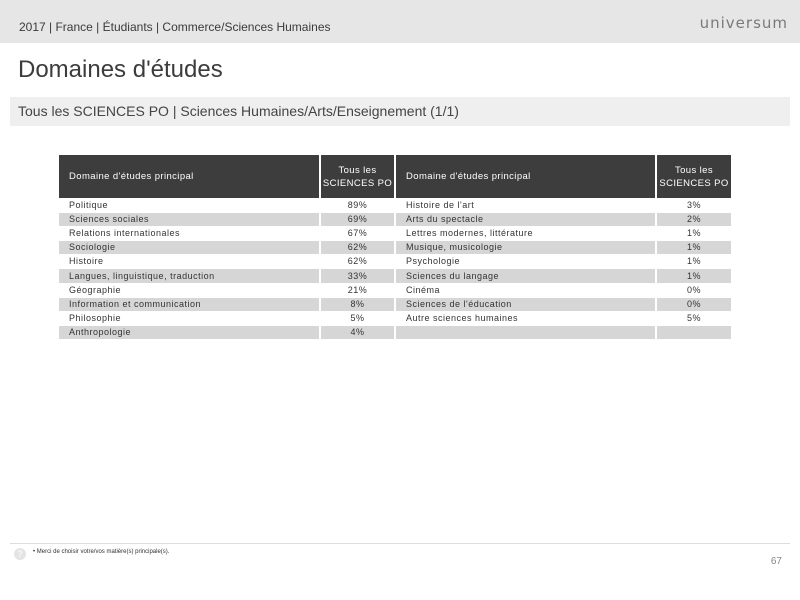 The height and width of the screenshot is (600, 800). I want to click on header-domain-right: Domaine d'études principal, so click(525, 176).